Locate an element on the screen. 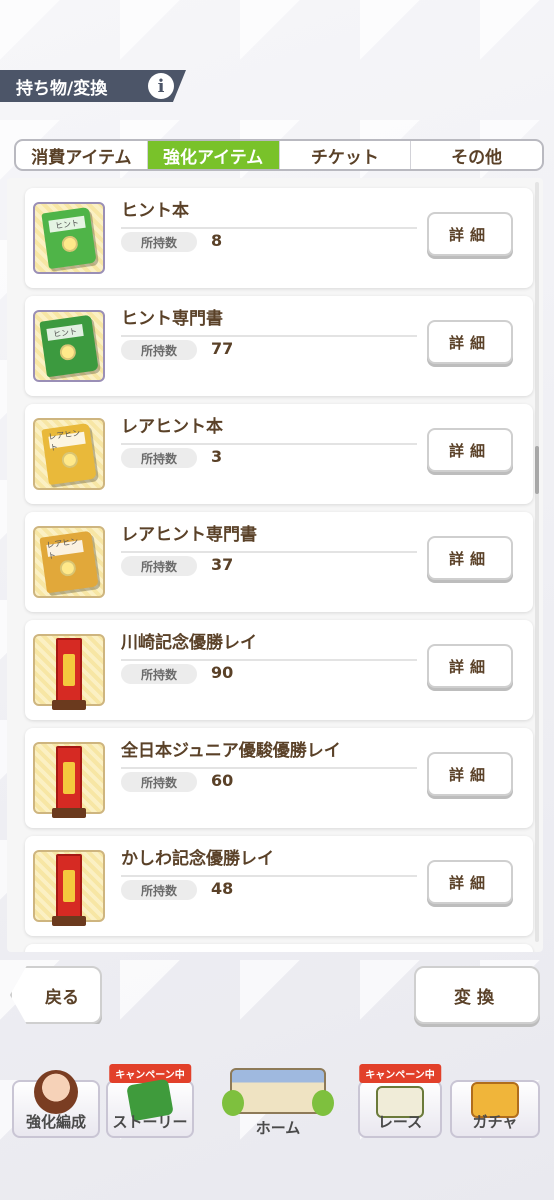  count-value: 3 is located at coordinates (217, 456).